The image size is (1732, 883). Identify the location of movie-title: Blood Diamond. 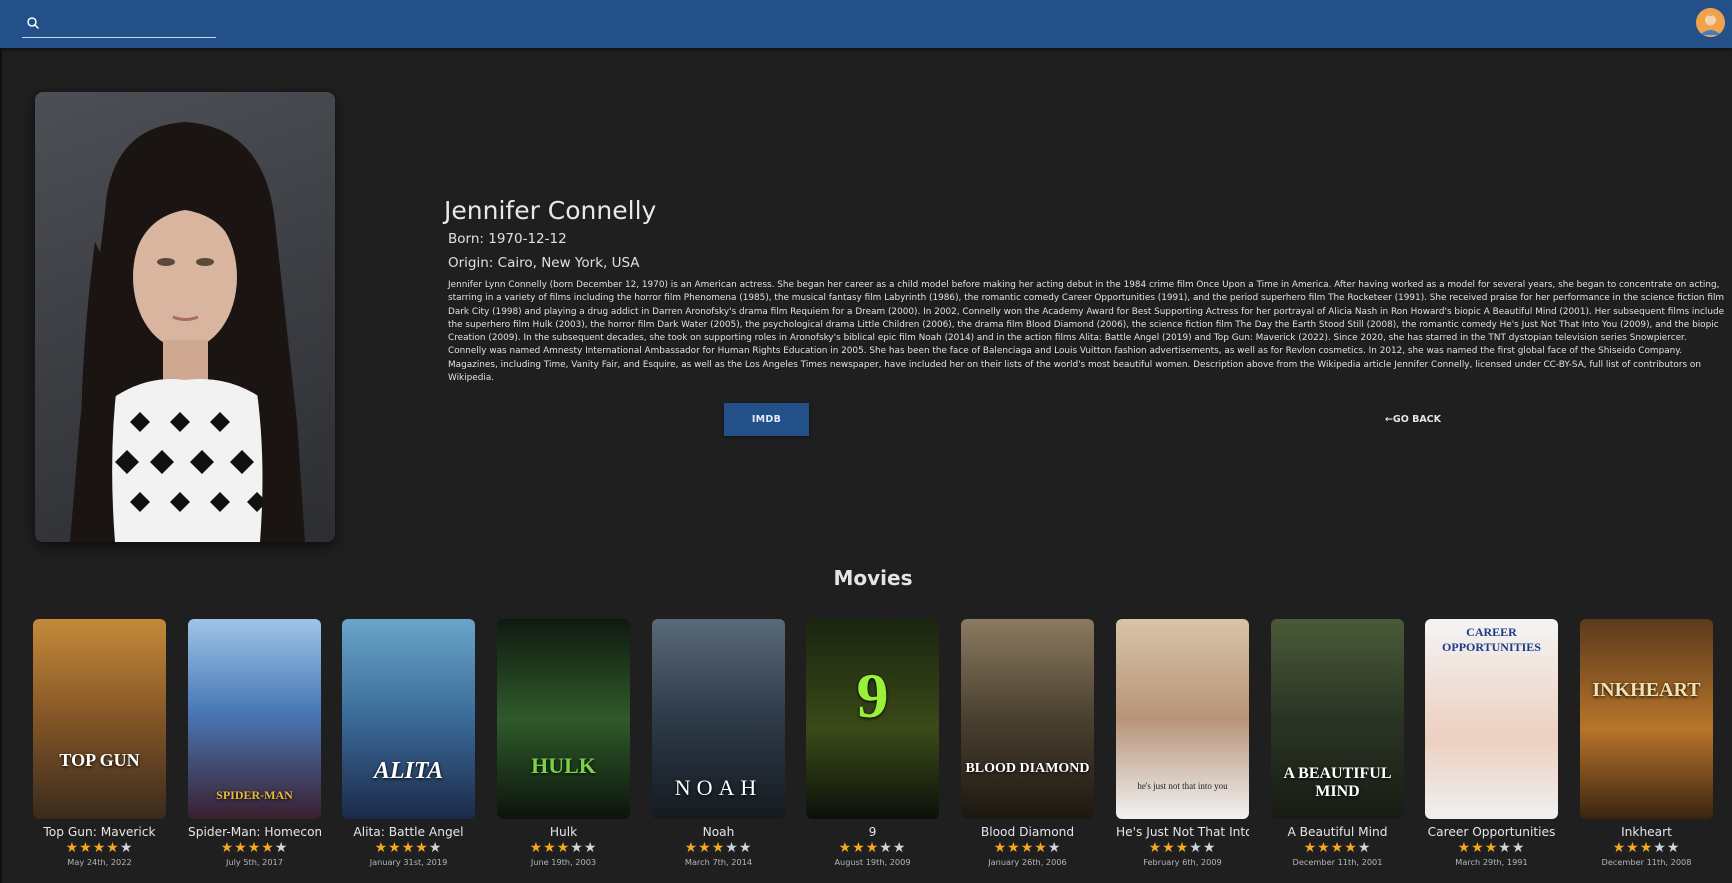
(1027, 832).